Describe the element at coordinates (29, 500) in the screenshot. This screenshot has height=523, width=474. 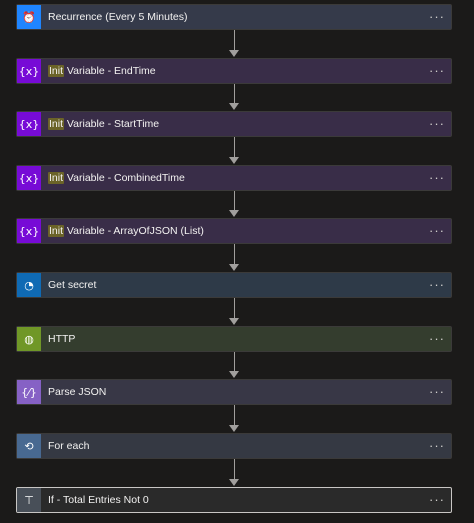
I see `condition-icon: ⊤` at that location.